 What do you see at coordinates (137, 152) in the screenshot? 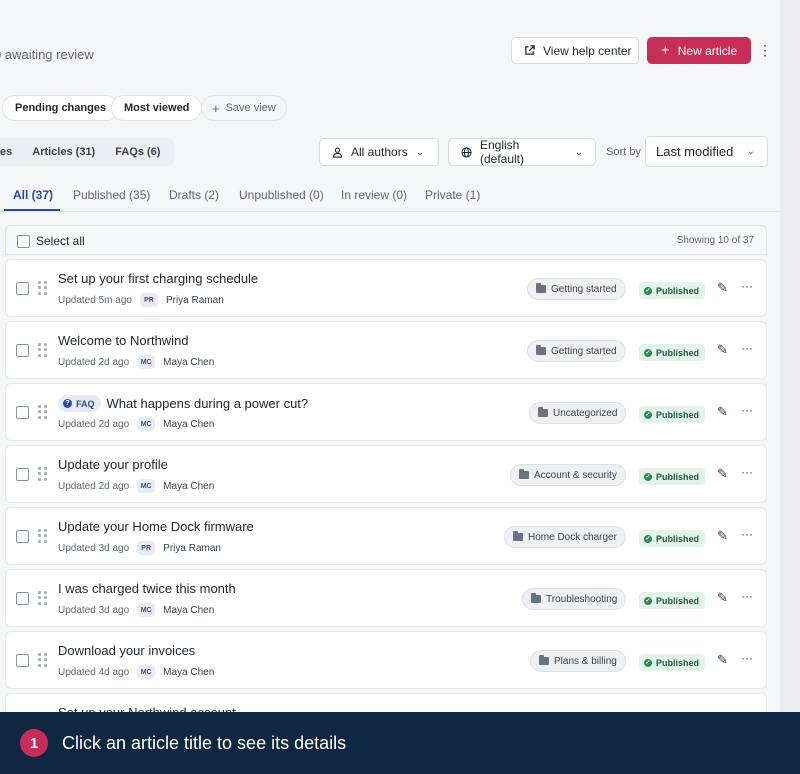
I see `tab-faqs: FAQs (6)` at bounding box center [137, 152].